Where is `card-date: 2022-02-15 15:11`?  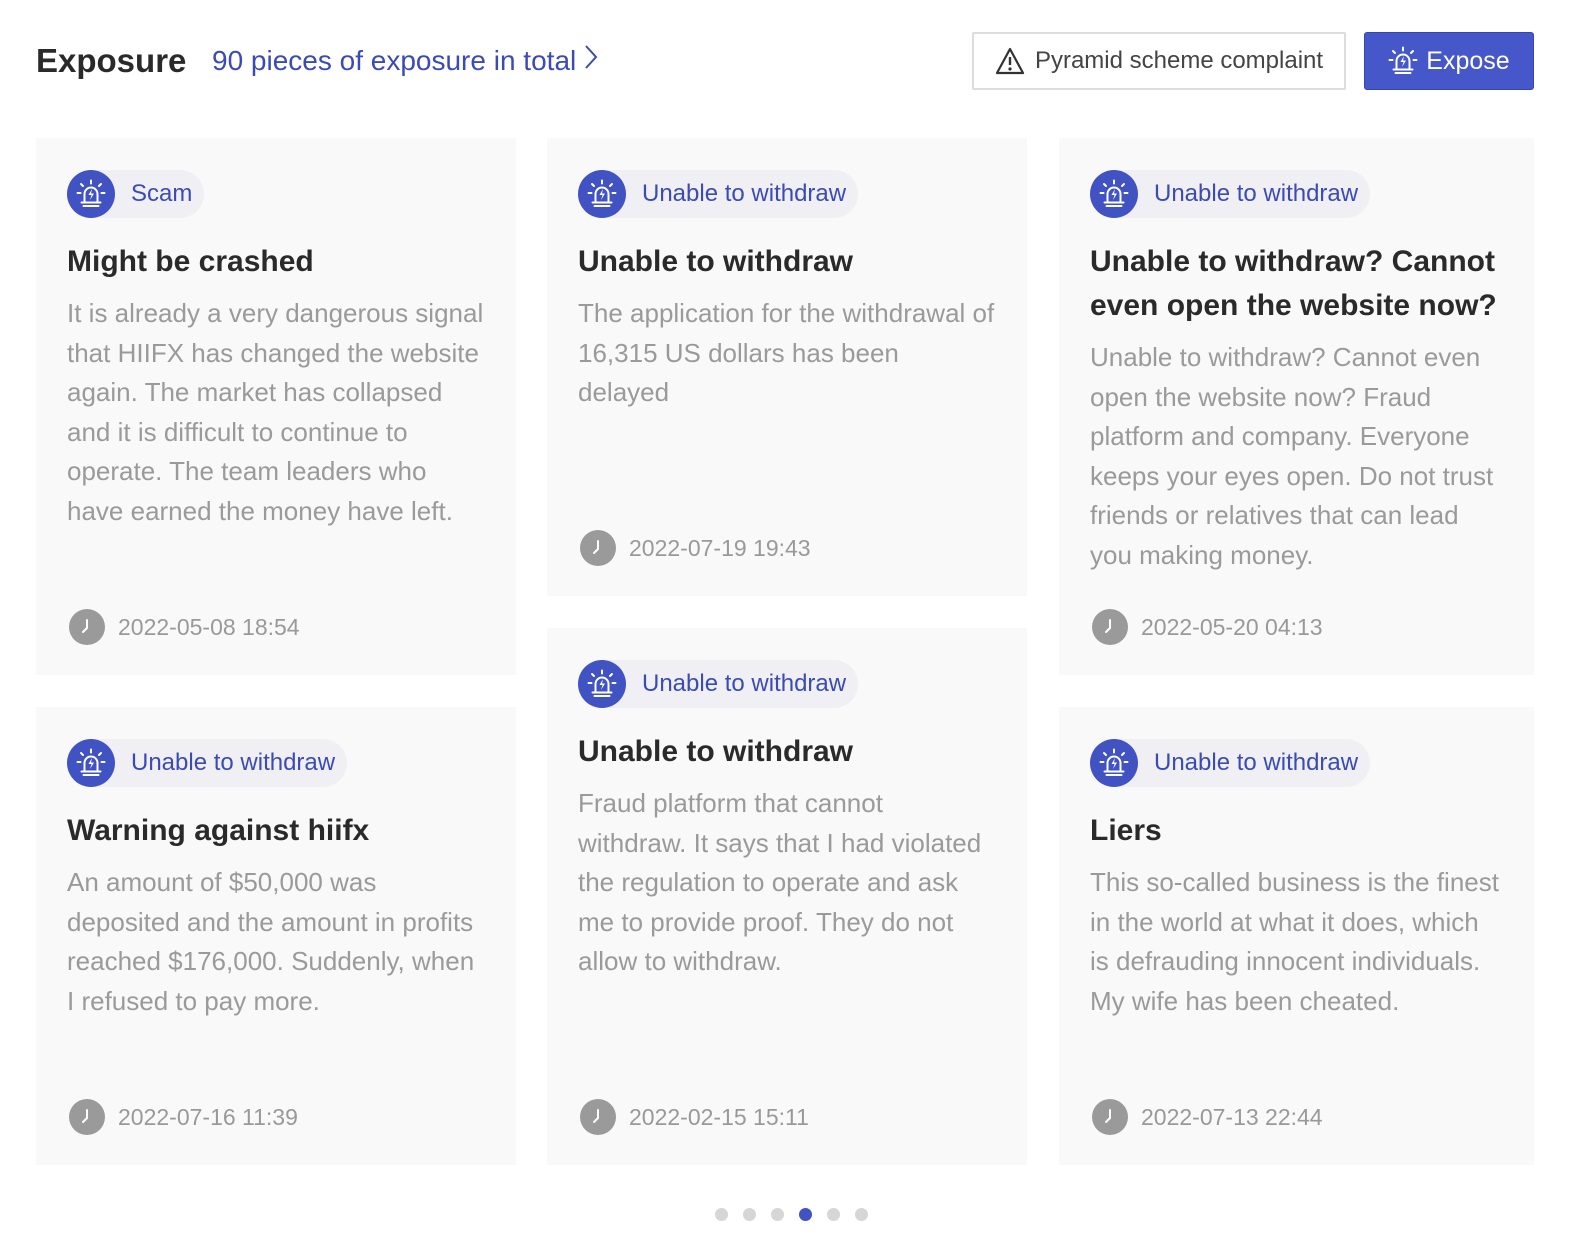 card-date: 2022-02-15 15:11 is located at coordinates (694, 1117).